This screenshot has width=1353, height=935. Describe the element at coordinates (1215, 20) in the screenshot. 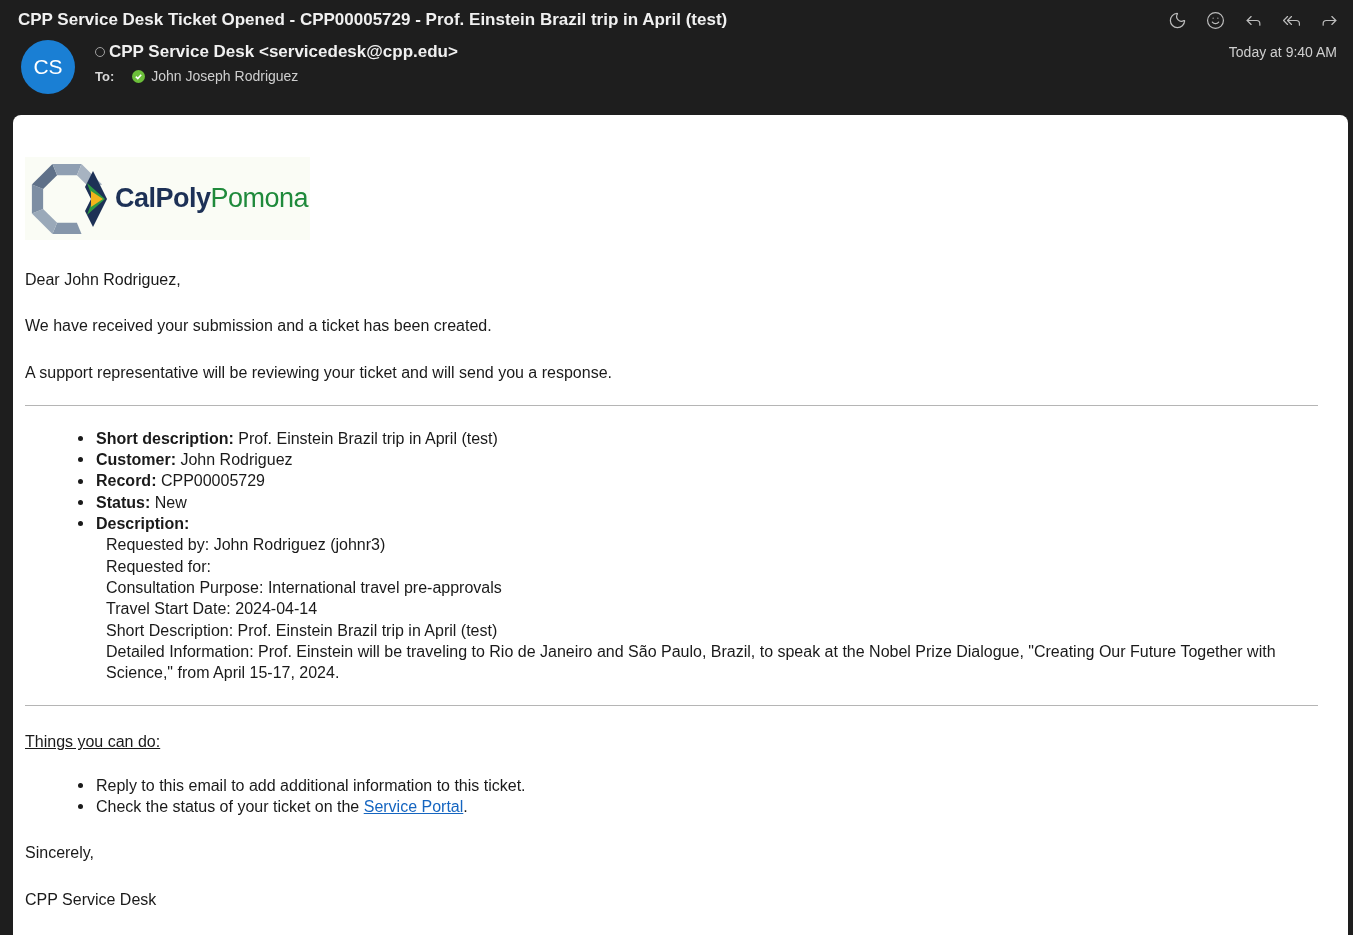

I see `smiley-icon` at that location.